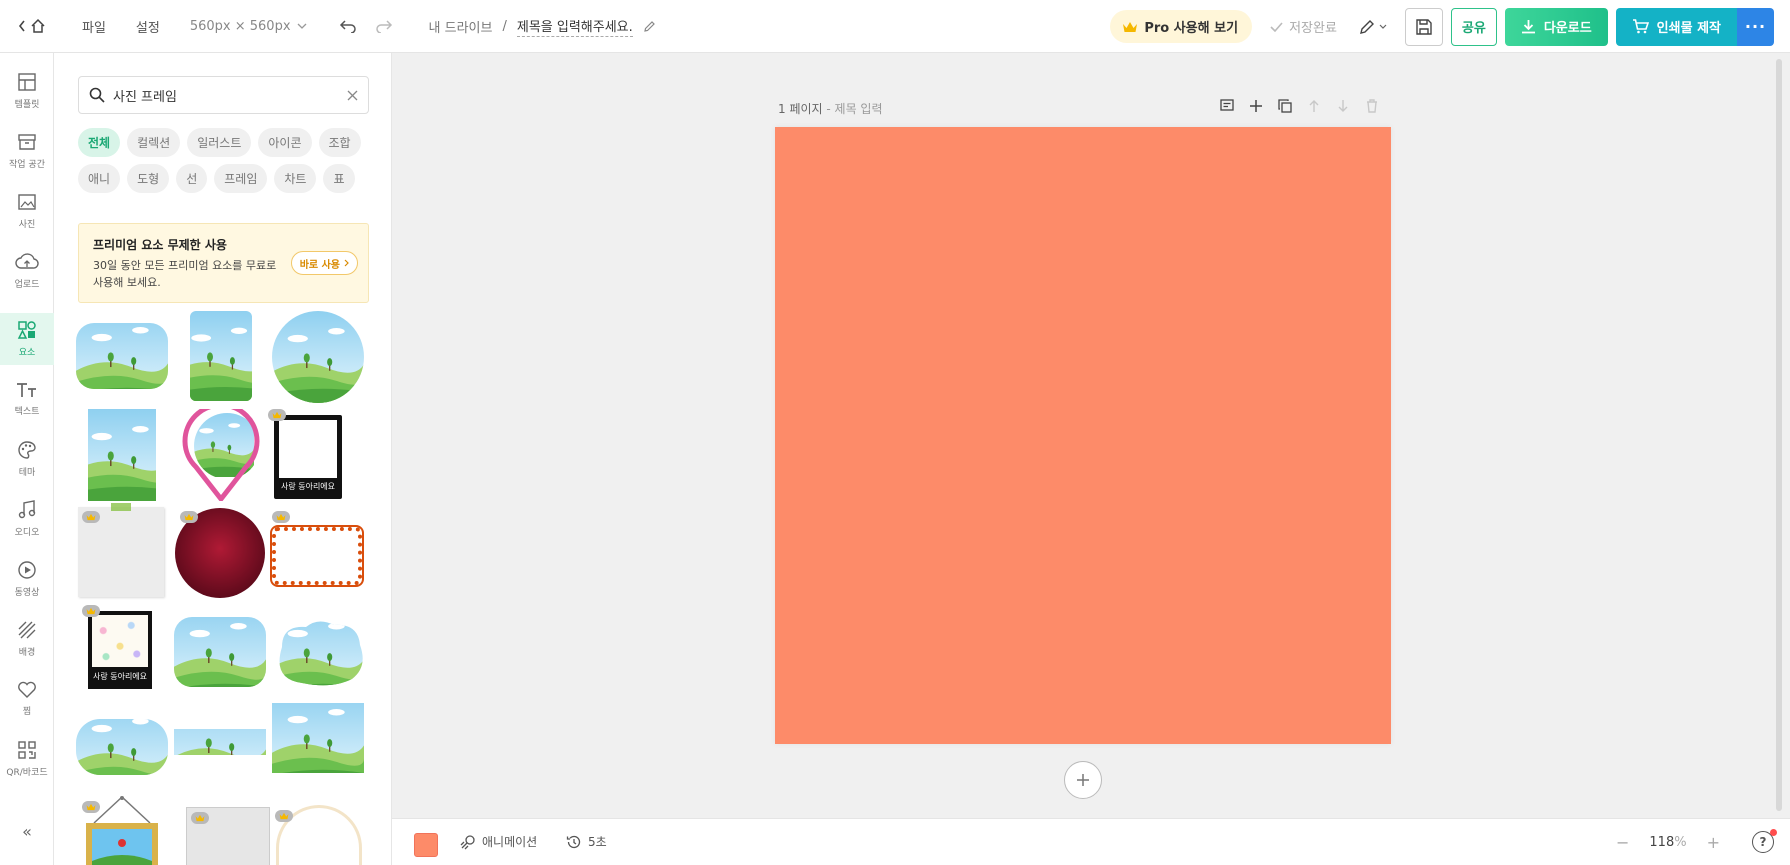 This screenshot has width=1790, height=865. What do you see at coordinates (221, 455) in the screenshot?
I see `frame-thumb-map-pin` at bounding box center [221, 455].